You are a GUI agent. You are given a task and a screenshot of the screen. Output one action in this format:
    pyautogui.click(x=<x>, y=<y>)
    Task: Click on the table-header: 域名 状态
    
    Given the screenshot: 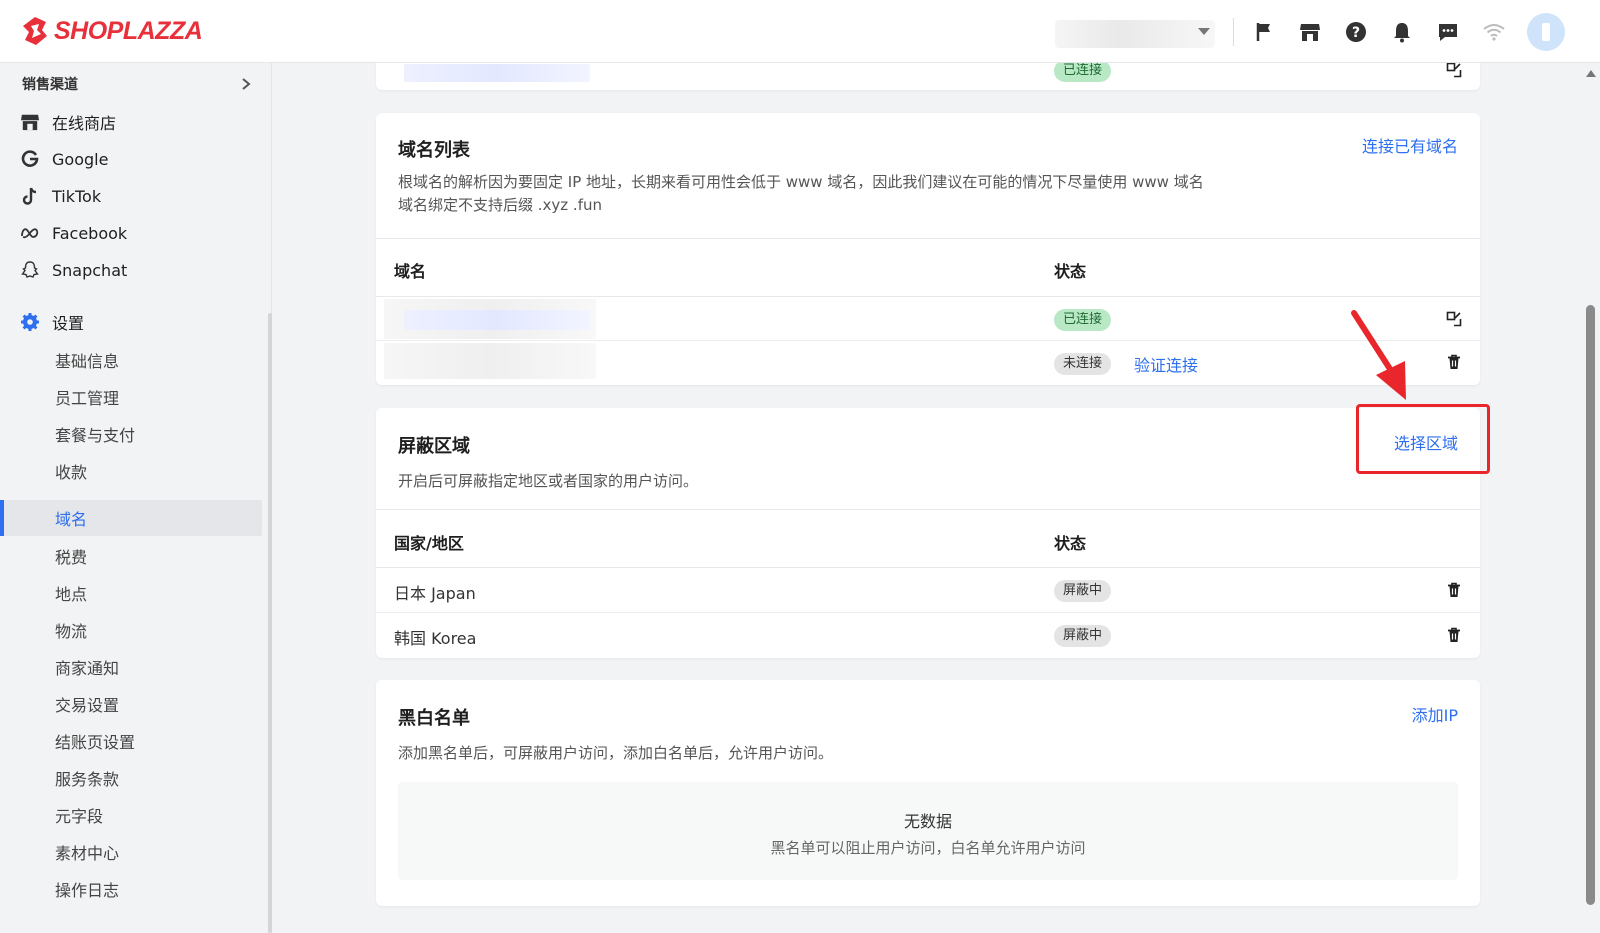 What is the action you would take?
    pyautogui.click(x=928, y=267)
    